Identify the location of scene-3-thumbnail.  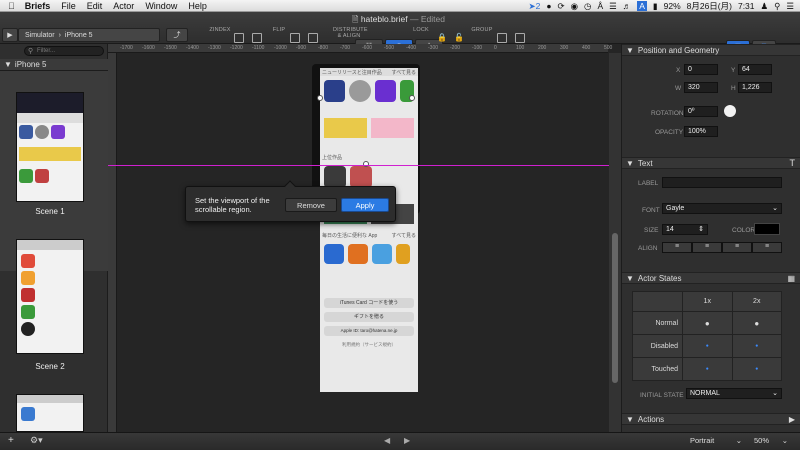
(50, 413).